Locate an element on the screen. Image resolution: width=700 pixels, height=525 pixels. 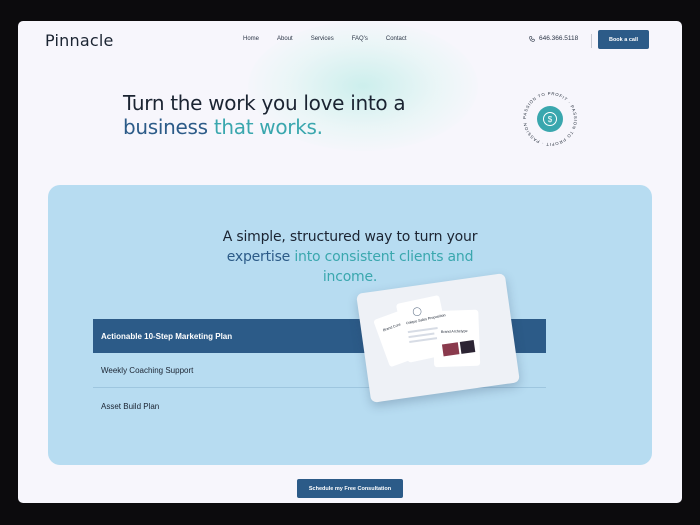
panel-heading-line-2: expertise into consistent clients and is located at coordinates (350, 257).